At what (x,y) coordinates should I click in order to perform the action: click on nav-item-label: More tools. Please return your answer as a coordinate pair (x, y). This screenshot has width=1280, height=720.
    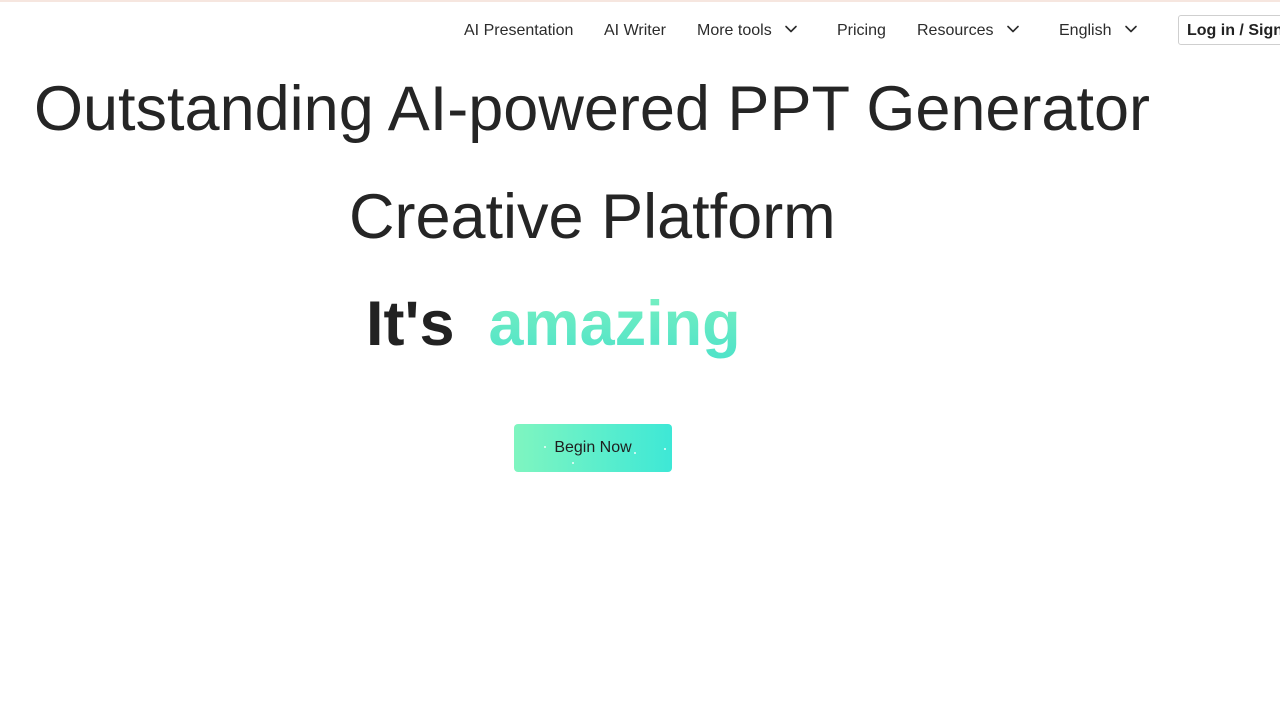
    Looking at the image, I should click on (734, 30).